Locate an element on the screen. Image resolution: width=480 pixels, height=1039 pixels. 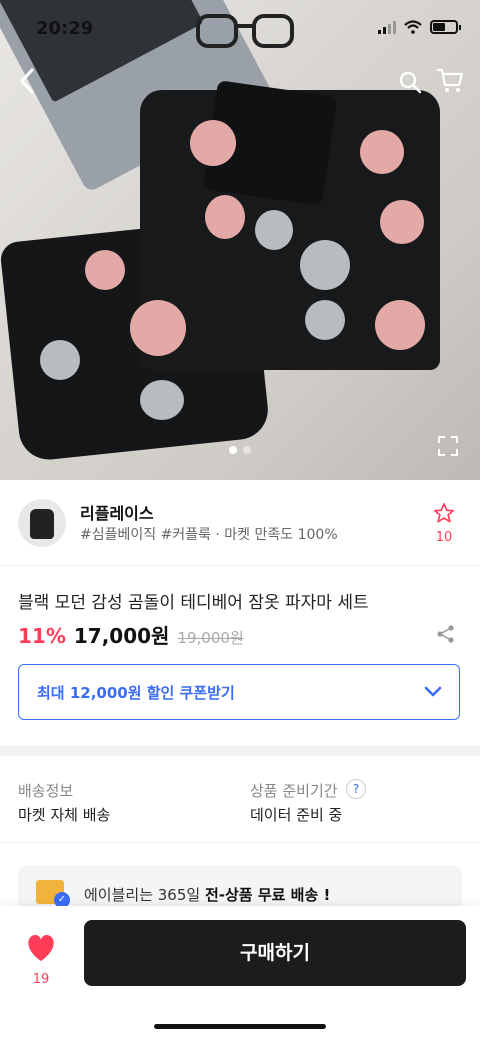
share-icon is located at coordinates (446, 634).